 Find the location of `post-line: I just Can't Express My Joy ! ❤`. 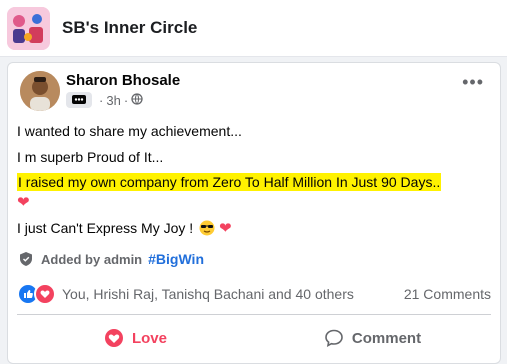

post-line: I just Can't Express My Joy ! ❤ is located at coordinates (124, 229).